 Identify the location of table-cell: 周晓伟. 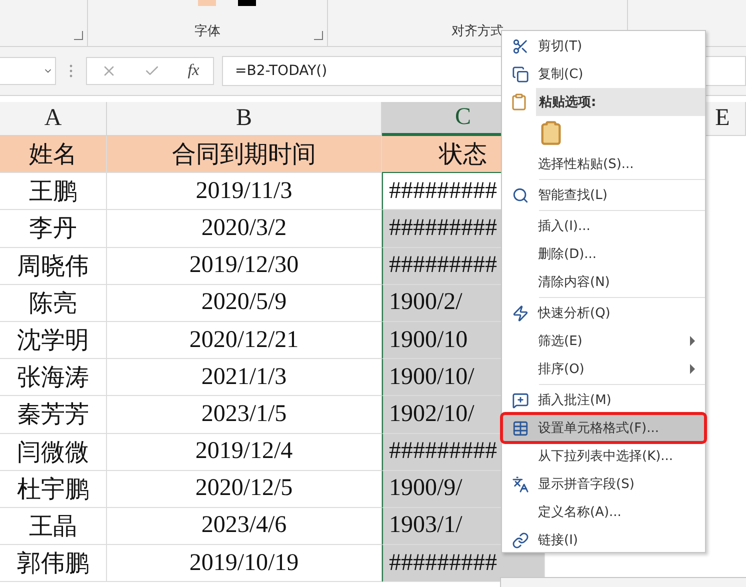
(53, 266).